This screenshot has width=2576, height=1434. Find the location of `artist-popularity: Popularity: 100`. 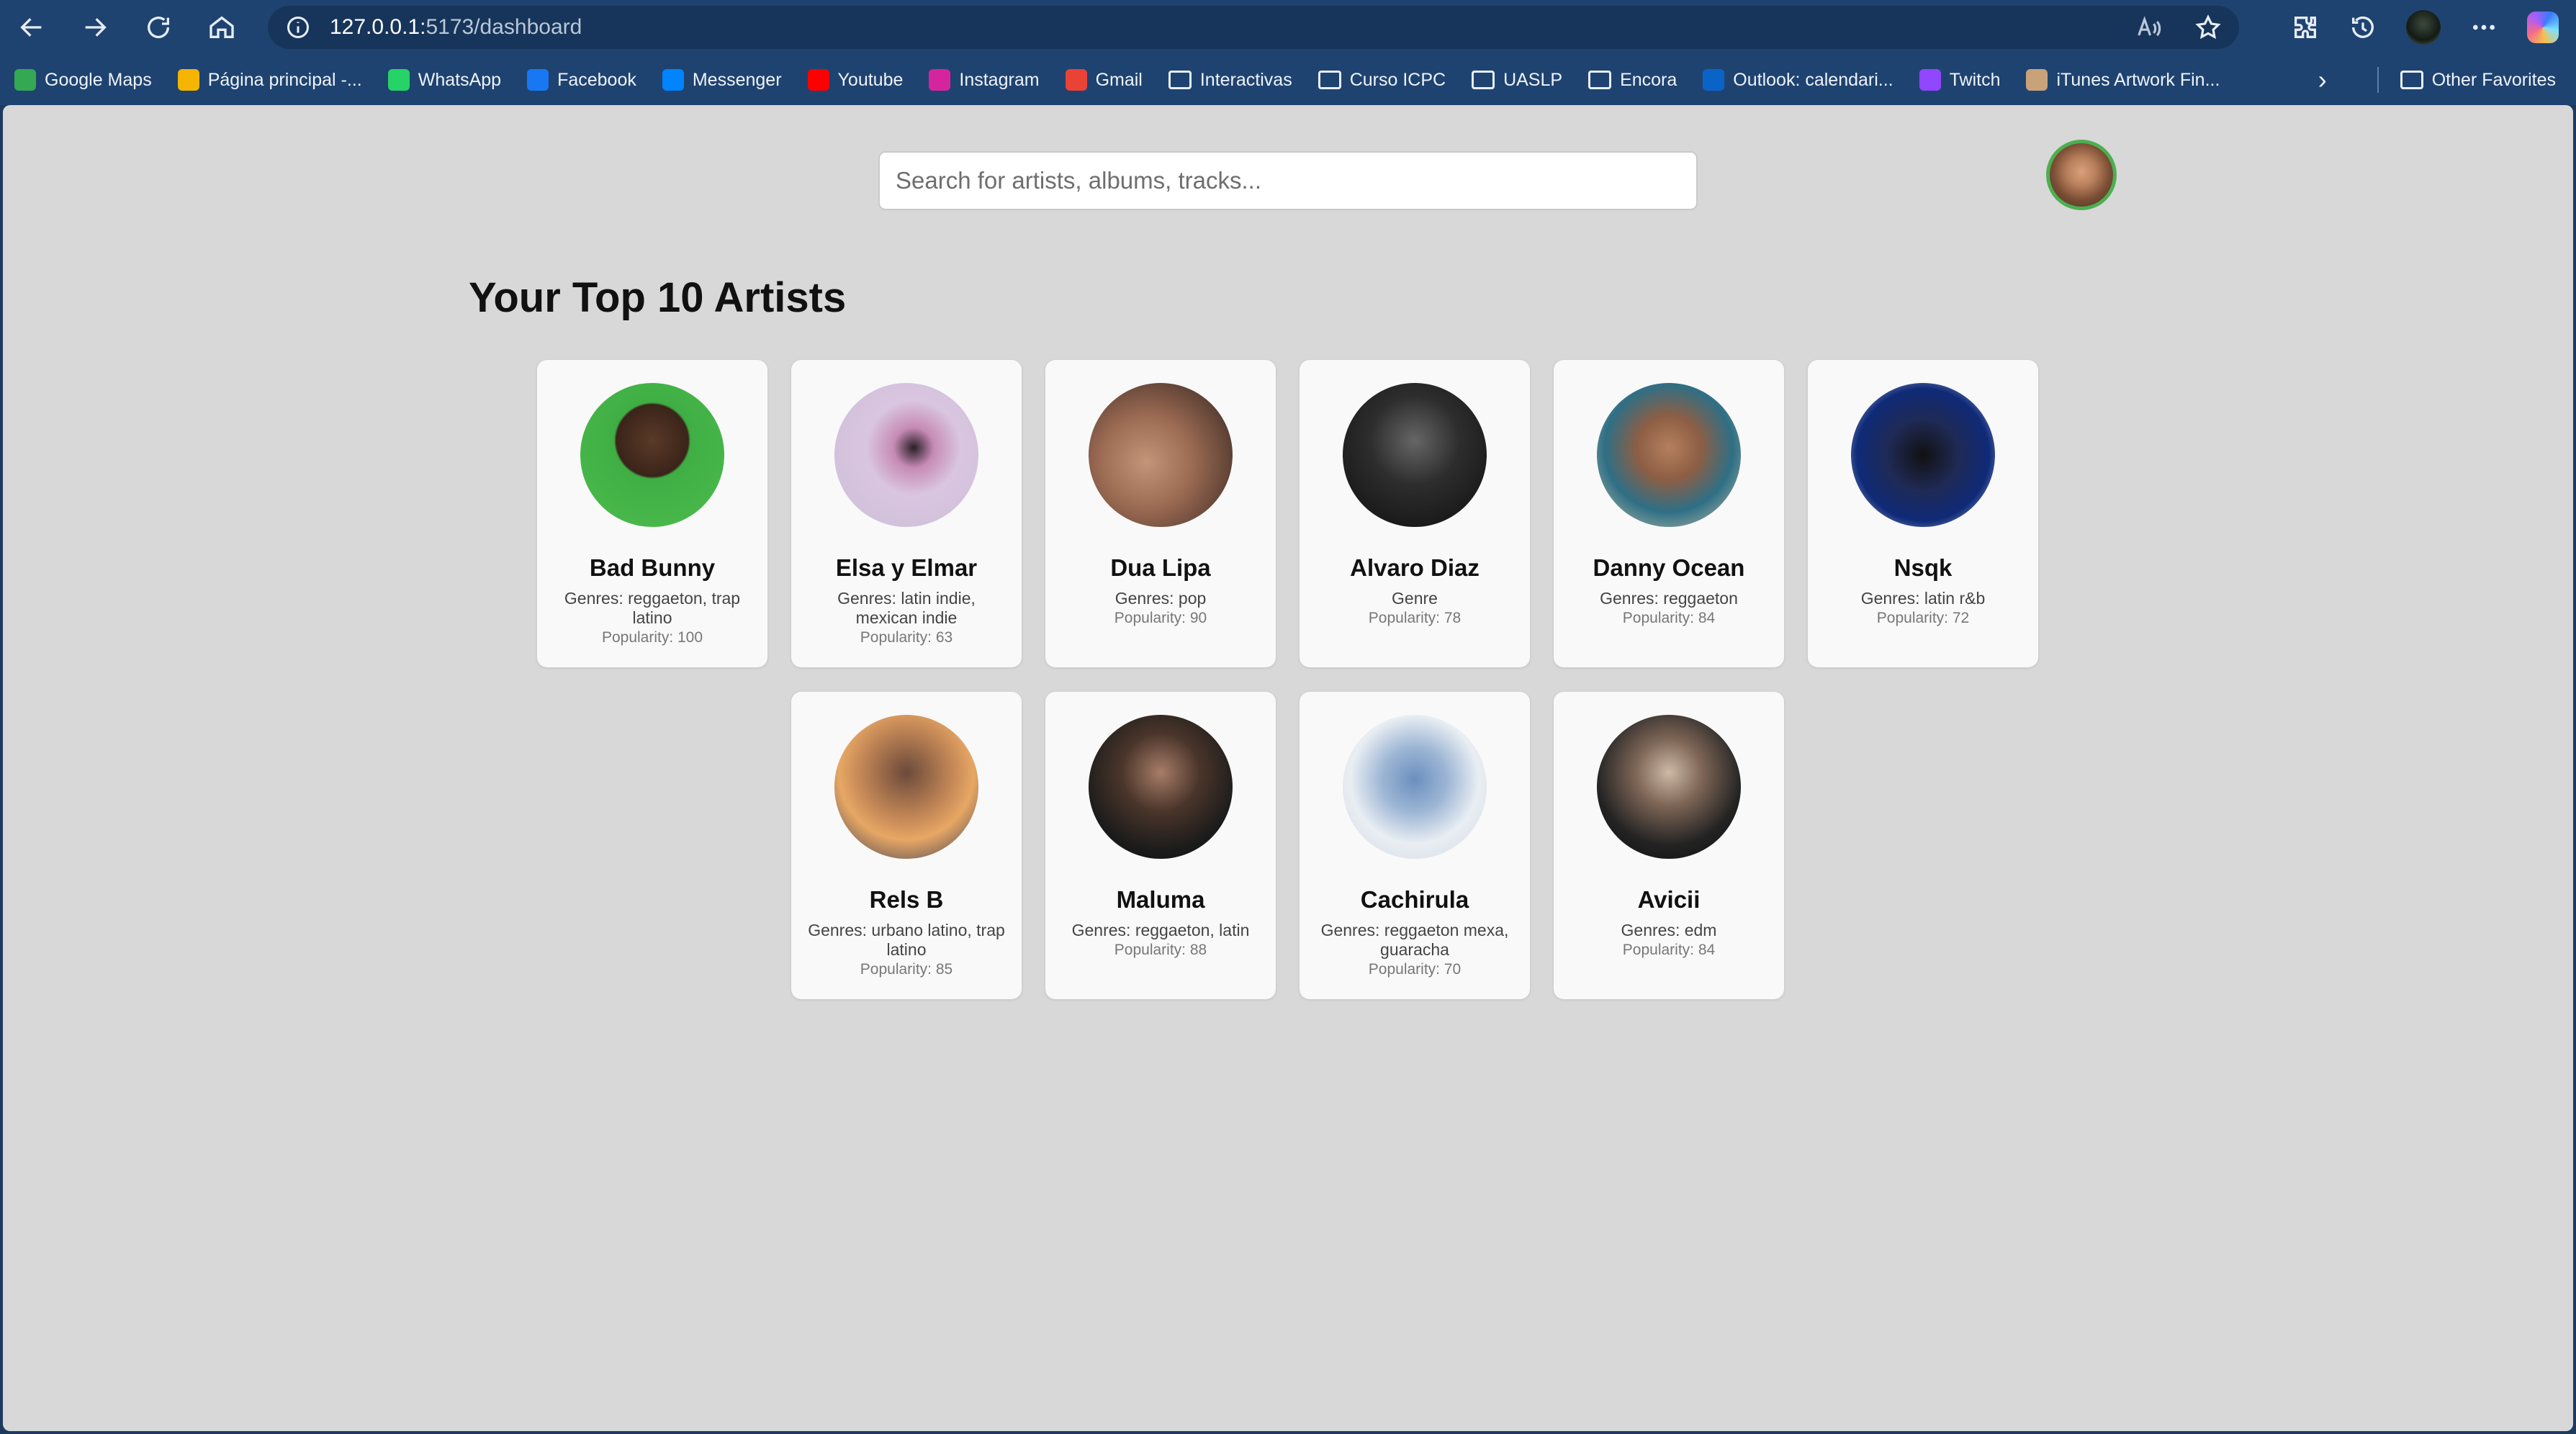

artist-popularity: Popularity: 100 is located at coordinates (652, 637).